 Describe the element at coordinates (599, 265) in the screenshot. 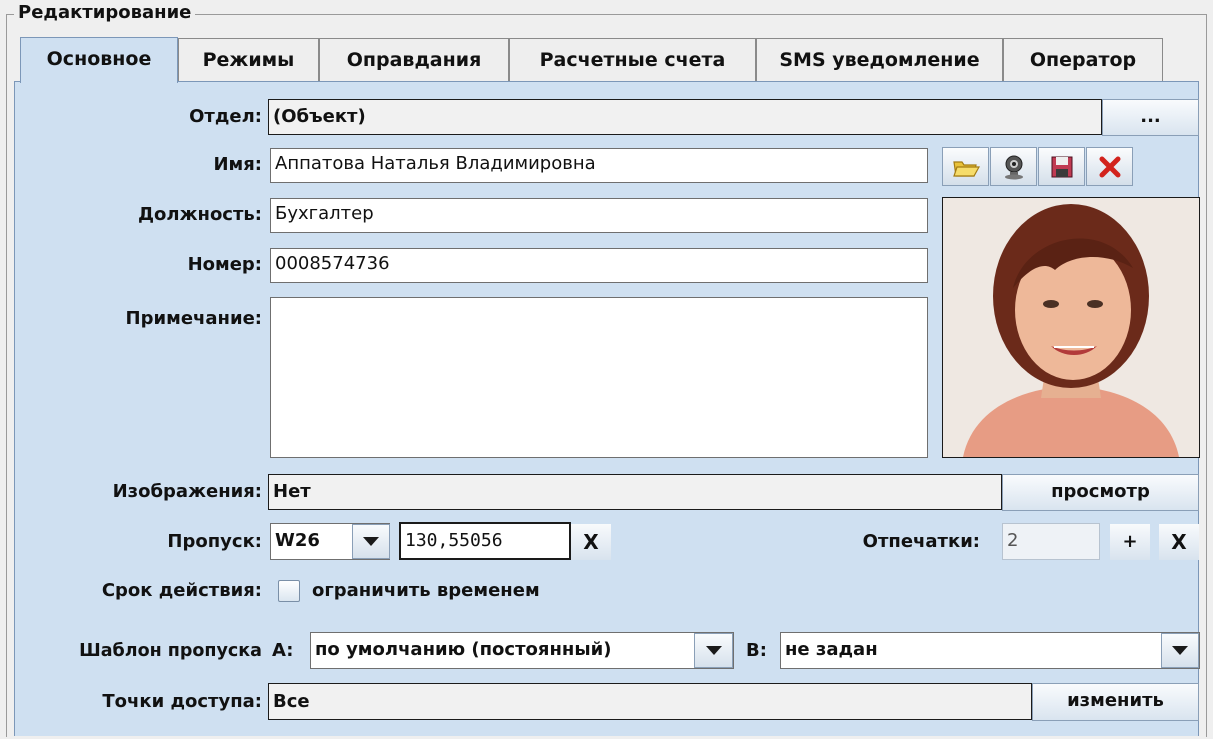

I see `number-field: 0008574736` at that location.